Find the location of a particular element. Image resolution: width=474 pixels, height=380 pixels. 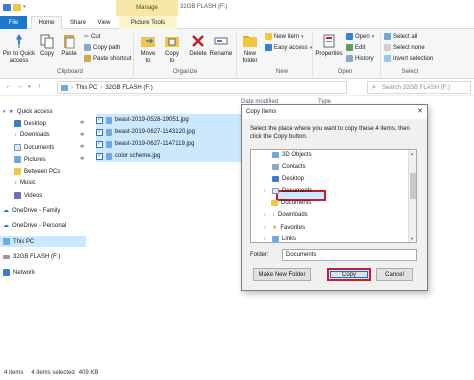

scroll-down-icon: ▼ is located at coordinates (412, 238).